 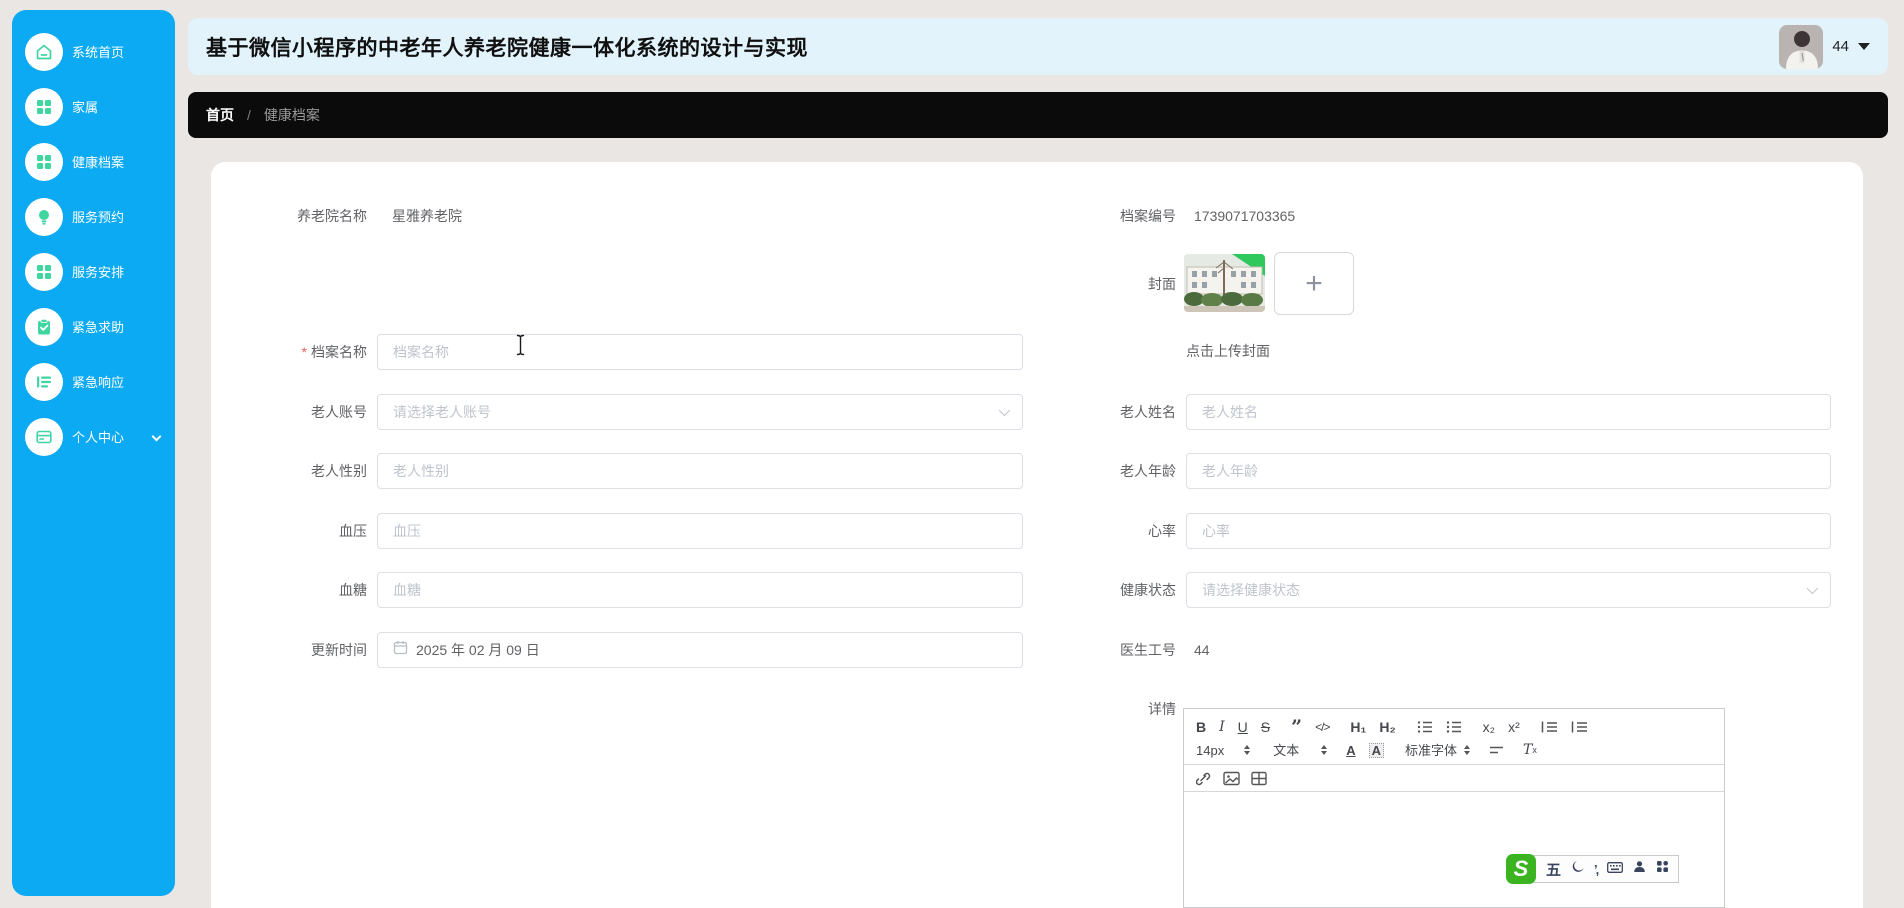 I want to click on field-label-cover: 封面, so click(x=1162, y=284).